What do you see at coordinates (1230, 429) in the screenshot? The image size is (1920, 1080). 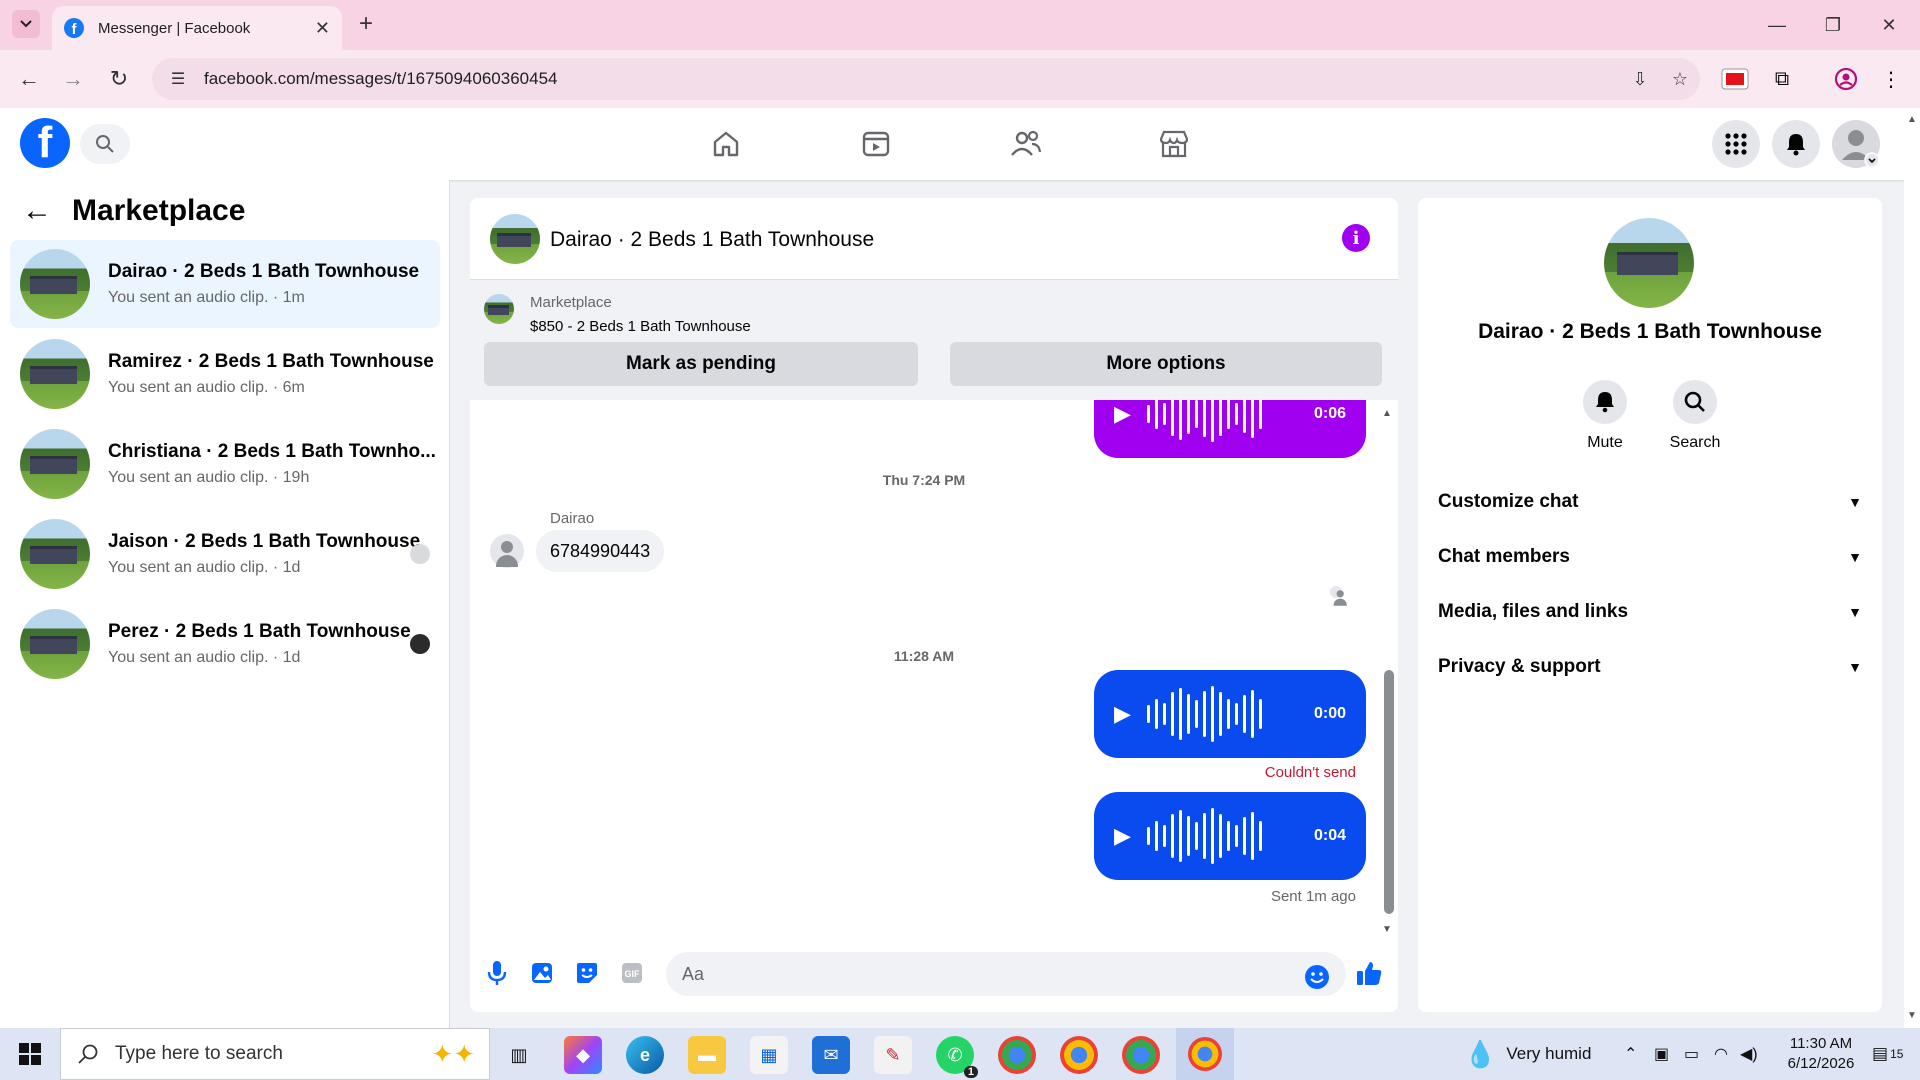 I see `audio-message: ▶ 0:06` at bounding box center [1230, 429].